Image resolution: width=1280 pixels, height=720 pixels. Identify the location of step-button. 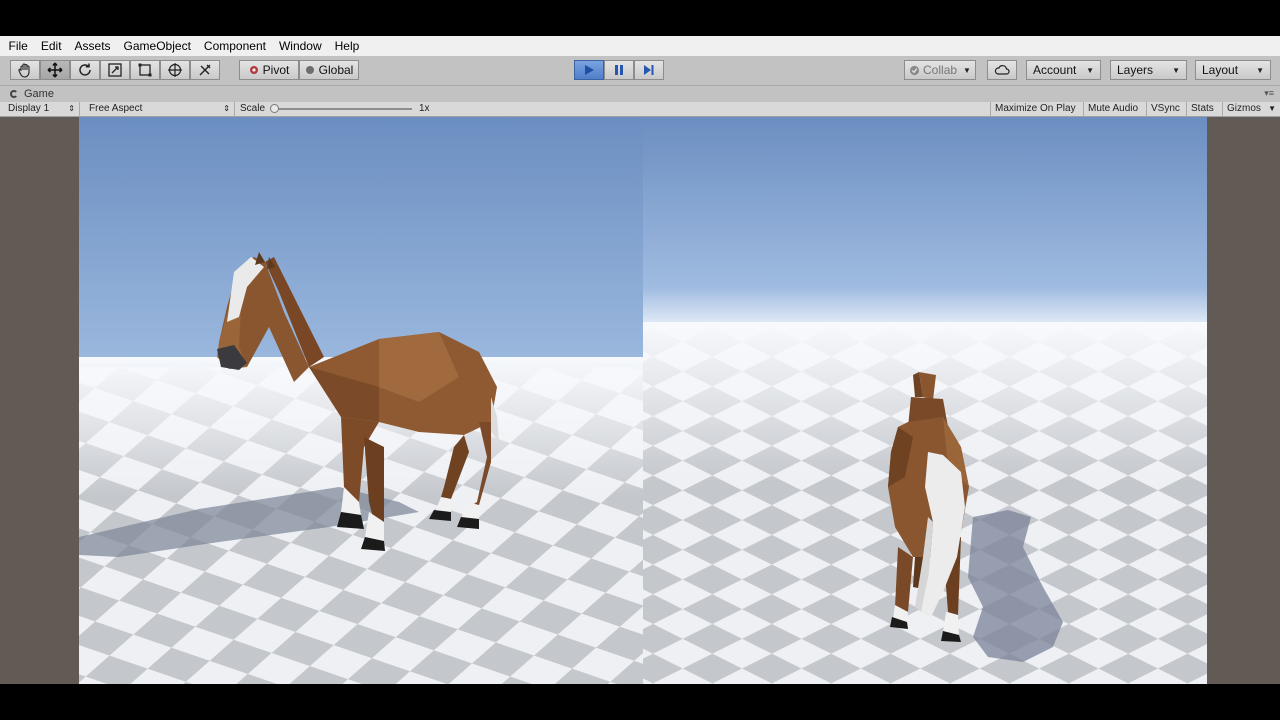
(649, 70).